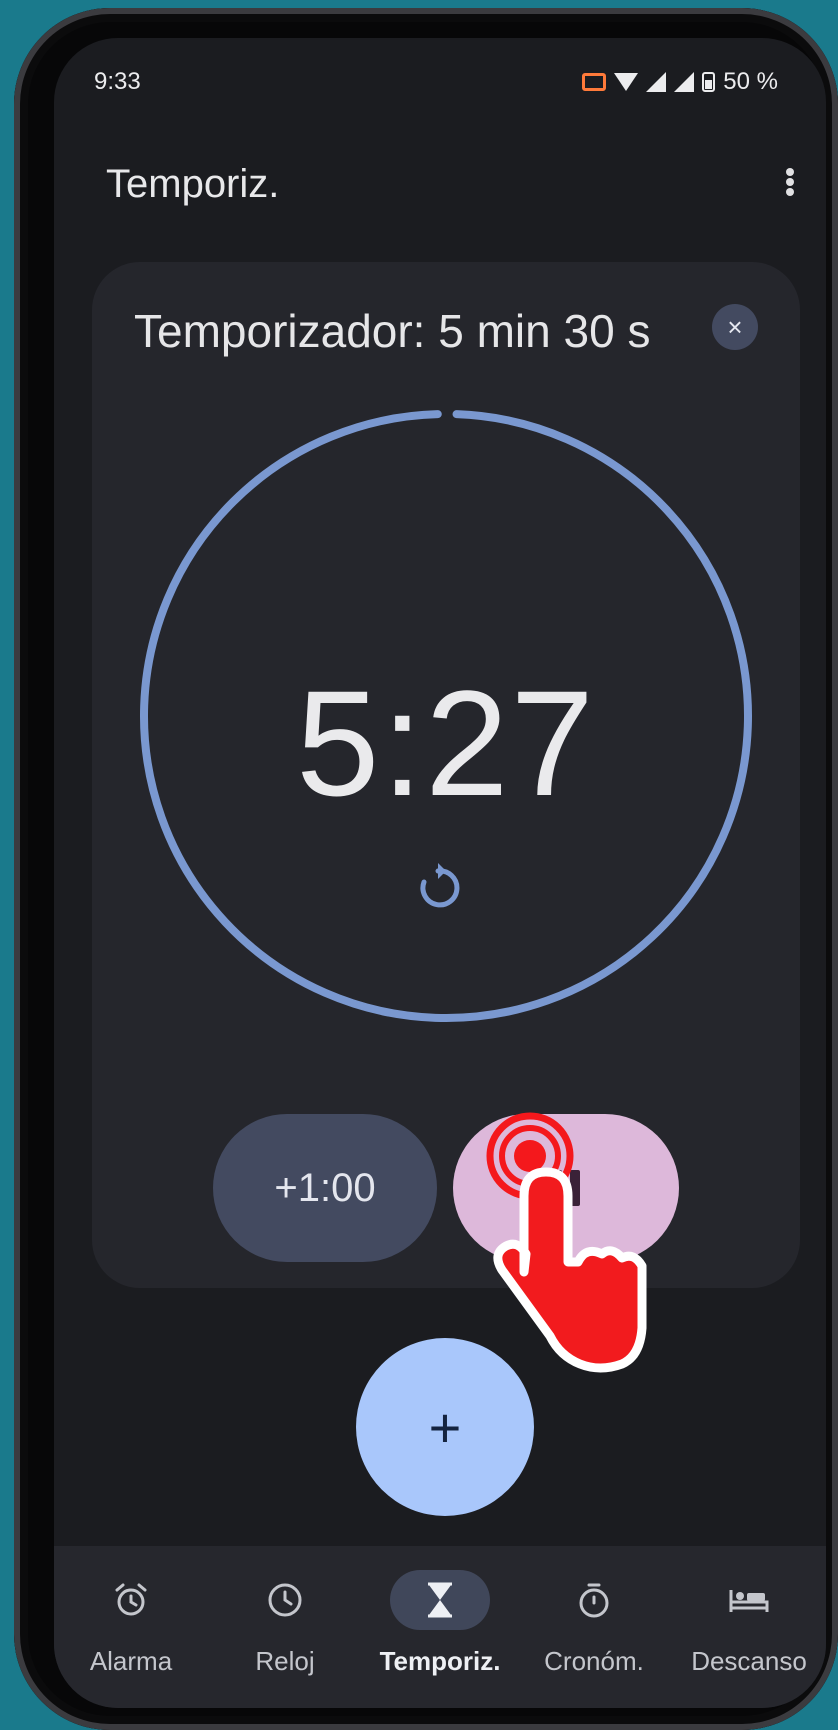 The image size is (838, 1730). What do you see at coordinates (709, 82) in the screenshot?
I see `battery-icon` at bounding box center [709, 82].